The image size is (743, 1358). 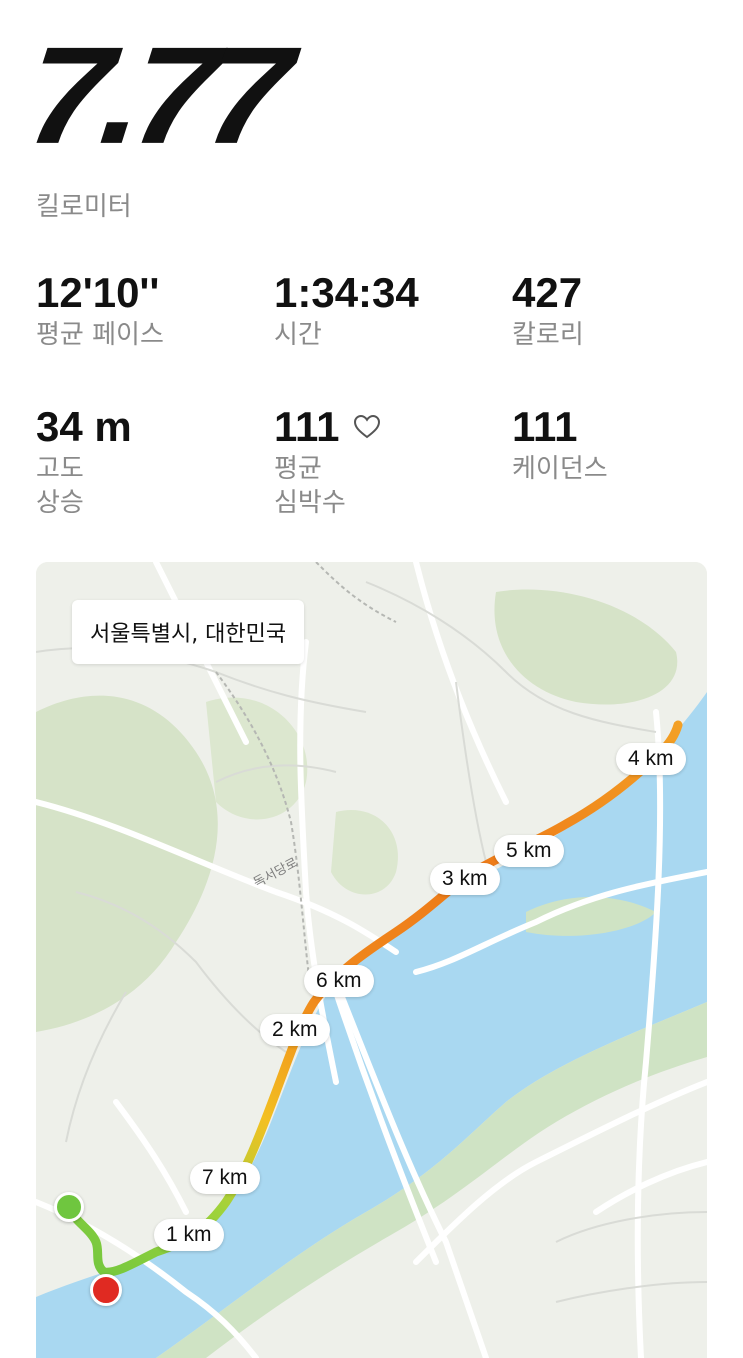 I want to click on heart-outline-icon, so click(x=367, y=426).